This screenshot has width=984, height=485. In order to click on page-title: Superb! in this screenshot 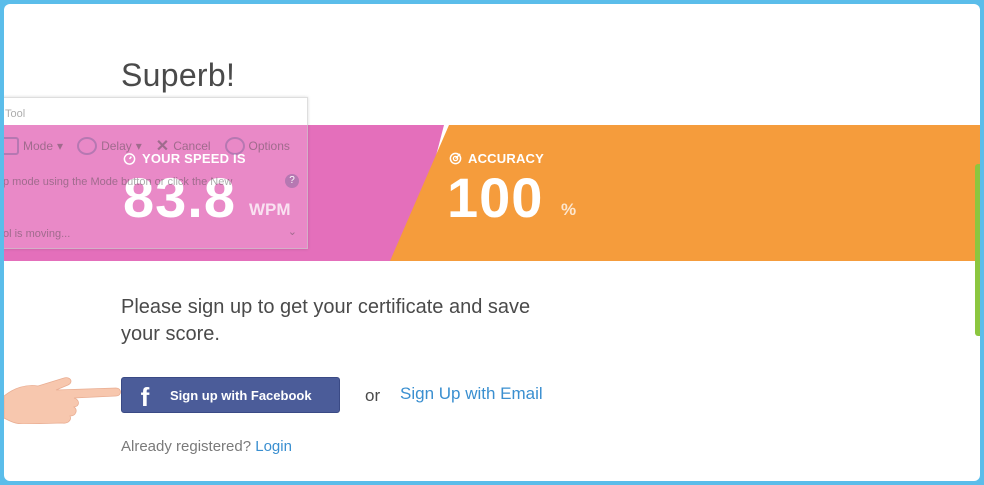, I will do `click(178, 75)`.